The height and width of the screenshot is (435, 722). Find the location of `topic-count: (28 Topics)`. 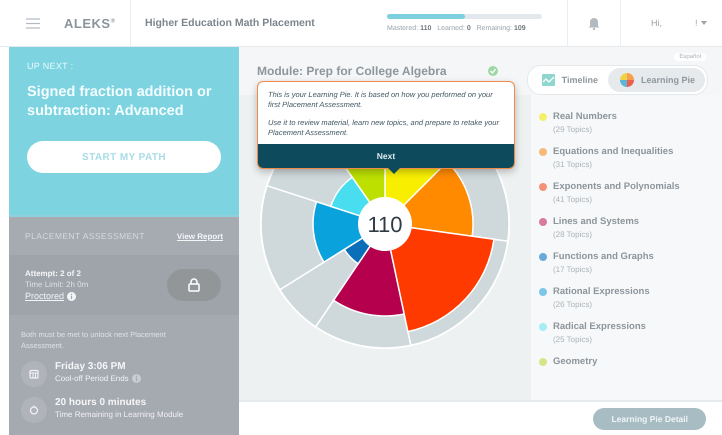

topic-count: (28 Topics) is located at coordinates (573, 234).